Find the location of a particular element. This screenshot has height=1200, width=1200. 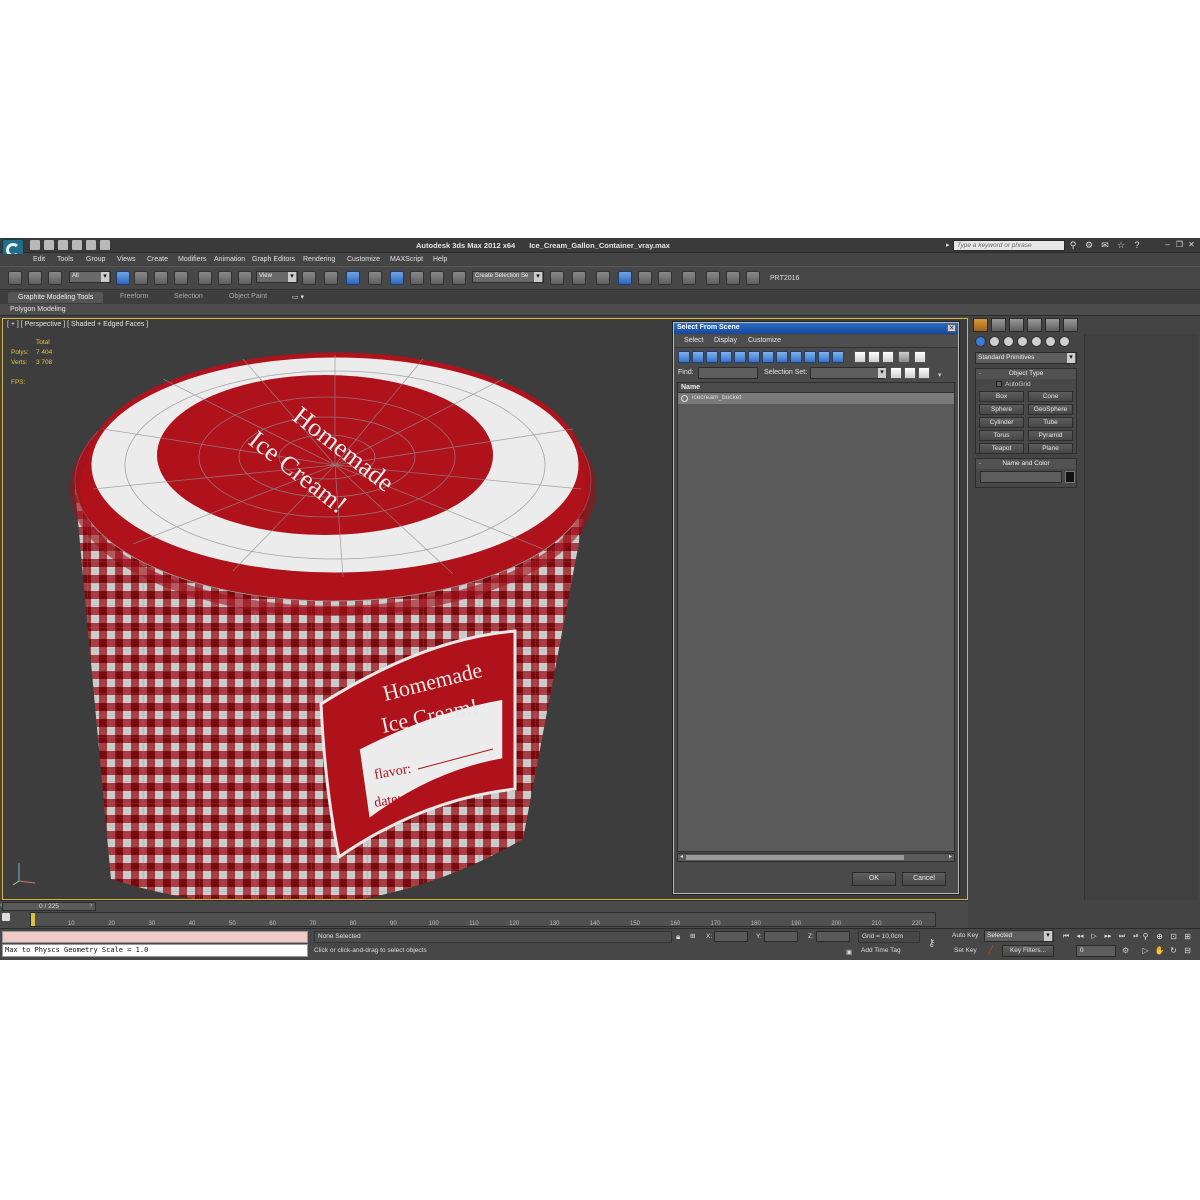

binoculars-icon: ⚲ is located at coordinates (1073, 245).